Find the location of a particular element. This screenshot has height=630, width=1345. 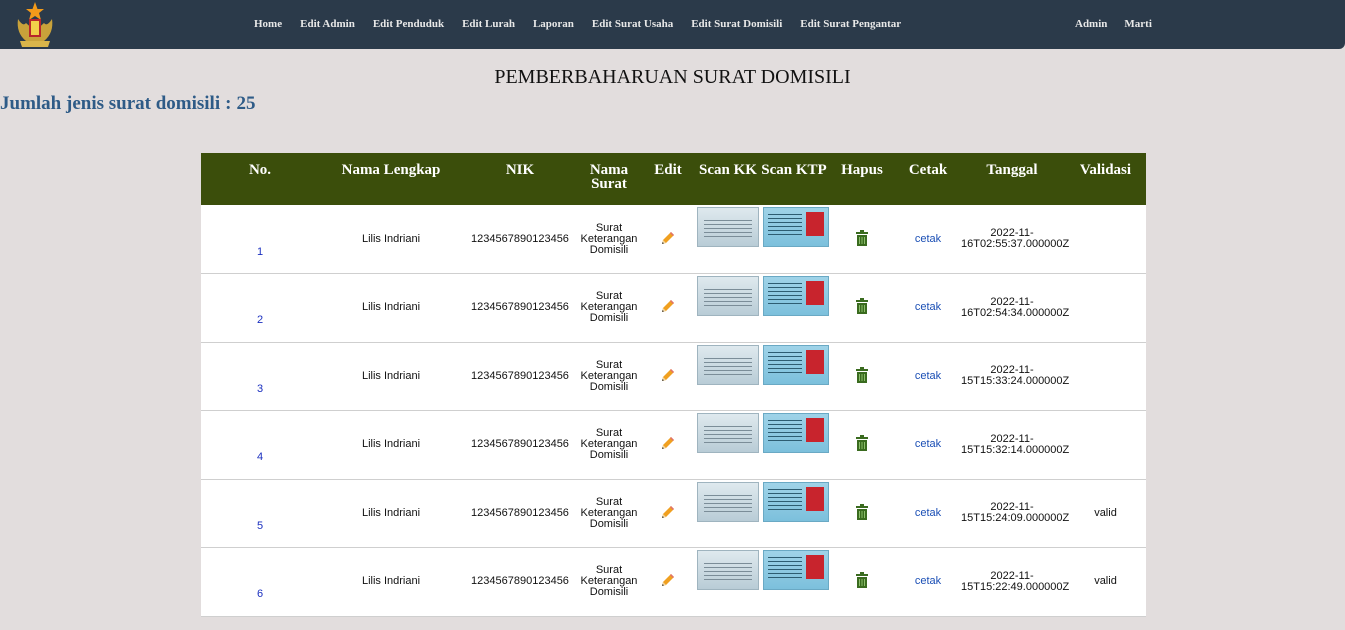

count-label: Jumlah jenis surat domisili is located at coordinates (110, 103).